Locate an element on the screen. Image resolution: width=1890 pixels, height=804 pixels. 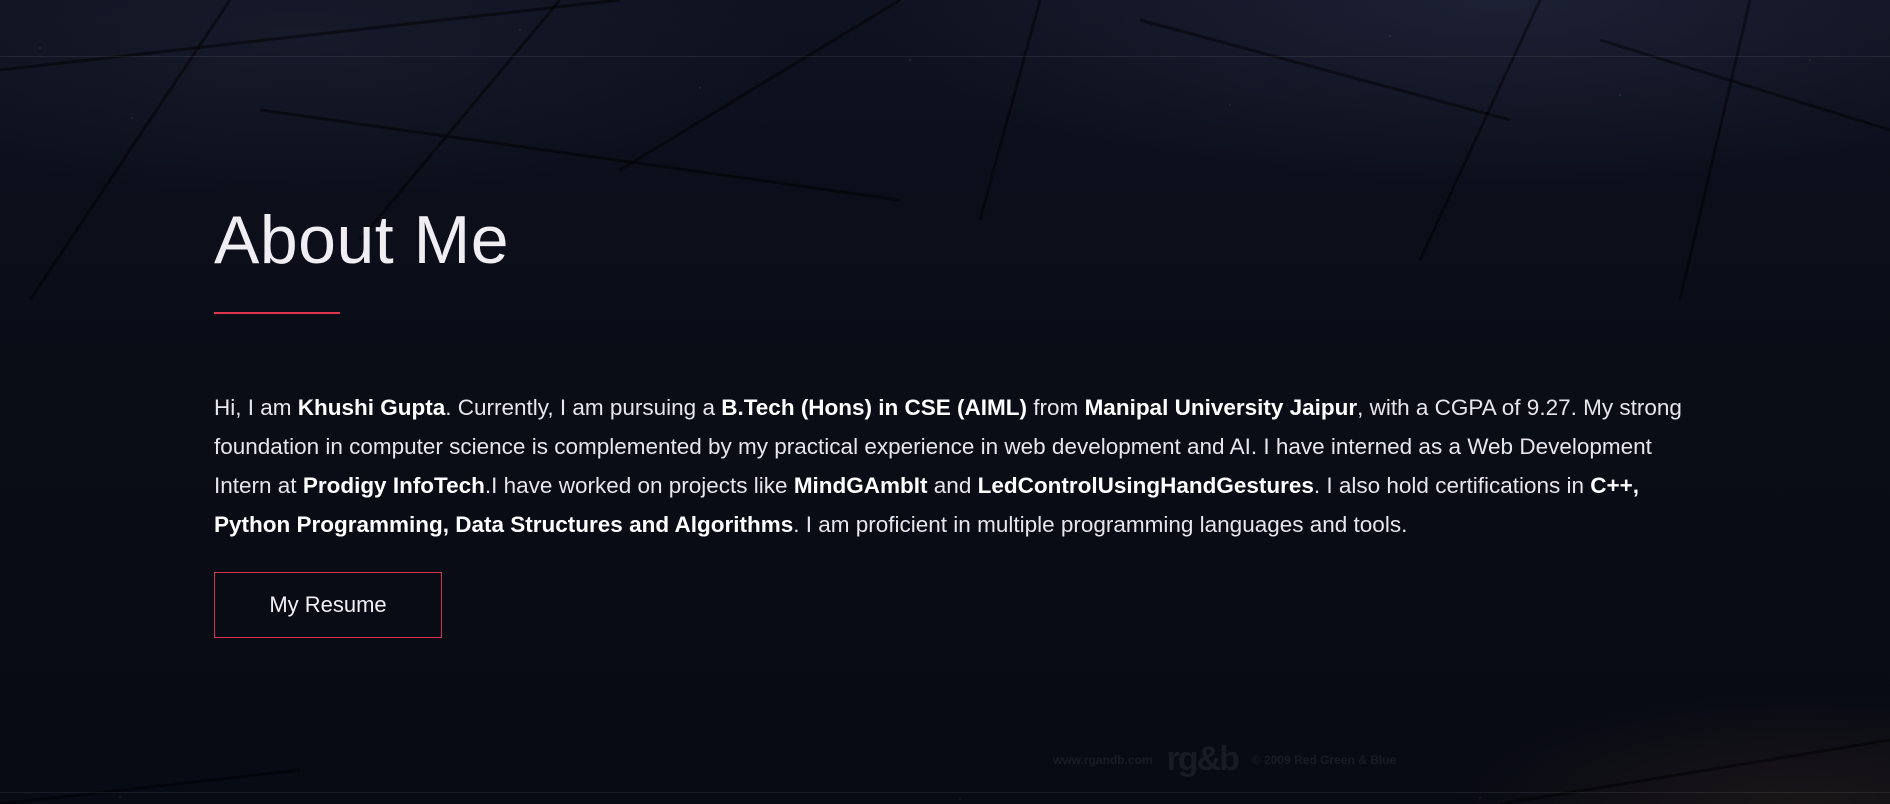
footer-divider is located at coordinates (945, 792).